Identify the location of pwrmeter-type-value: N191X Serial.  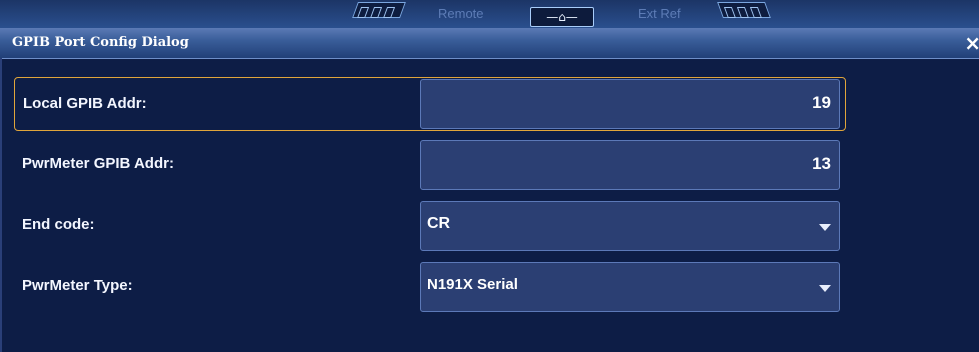
(472, 284).